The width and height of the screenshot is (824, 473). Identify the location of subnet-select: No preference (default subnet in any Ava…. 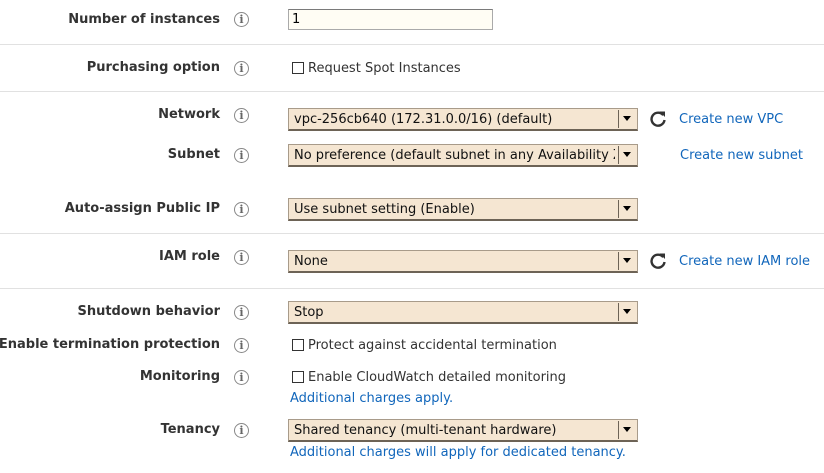
(463, 155).